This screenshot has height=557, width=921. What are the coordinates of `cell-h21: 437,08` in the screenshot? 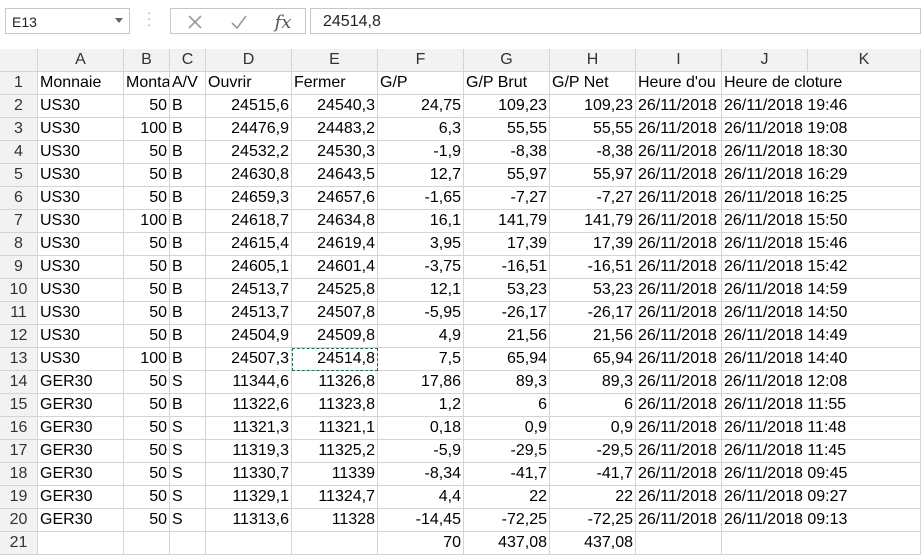 It's located at (593, 543).